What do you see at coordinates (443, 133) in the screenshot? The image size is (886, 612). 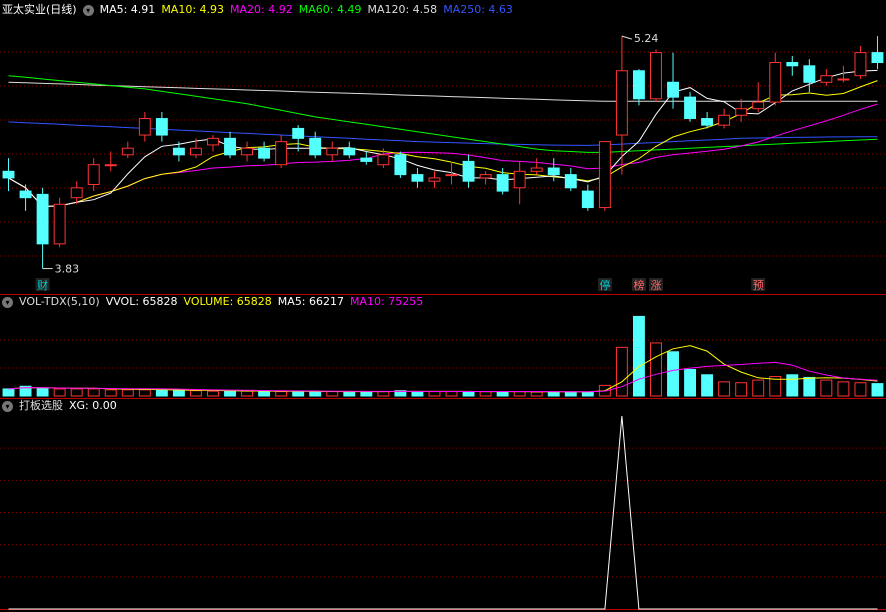 I see `ma250-line` at bounding box center [443, 133].